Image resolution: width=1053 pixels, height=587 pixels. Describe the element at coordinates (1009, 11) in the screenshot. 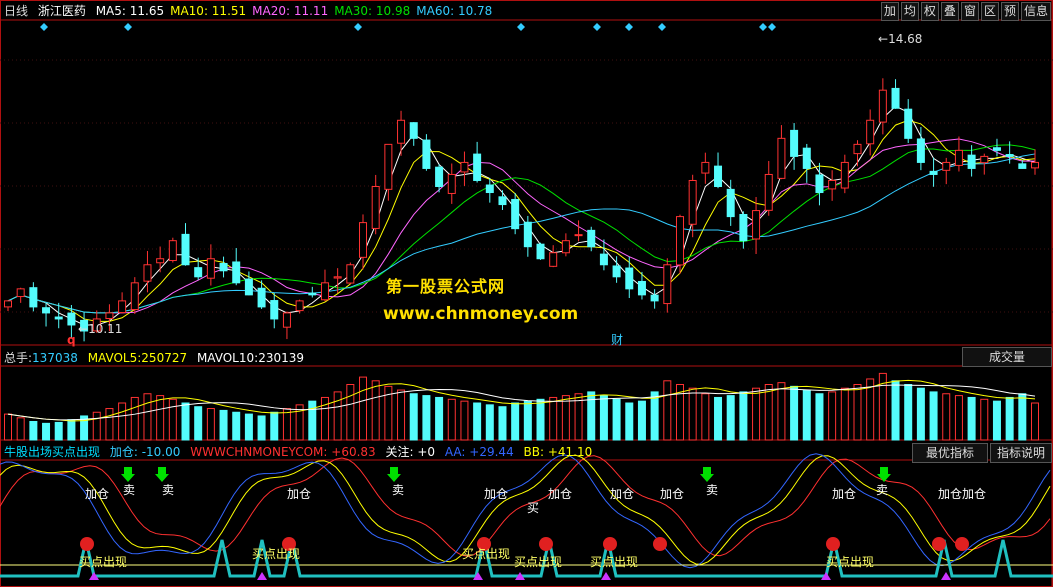

I see `toolbar-button-6: 预` at that location.